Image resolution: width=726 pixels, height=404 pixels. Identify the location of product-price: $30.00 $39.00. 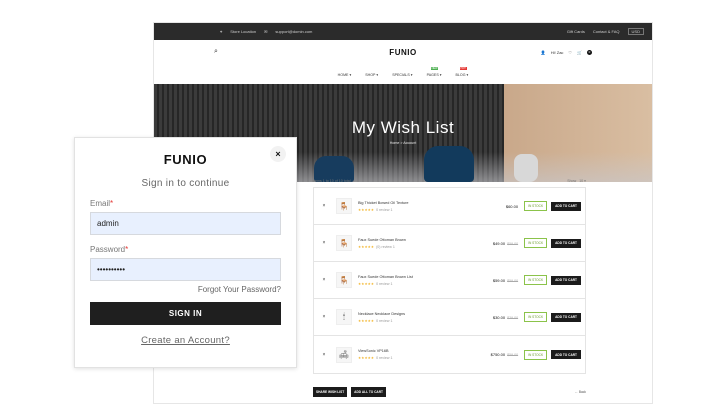
(496, 317).